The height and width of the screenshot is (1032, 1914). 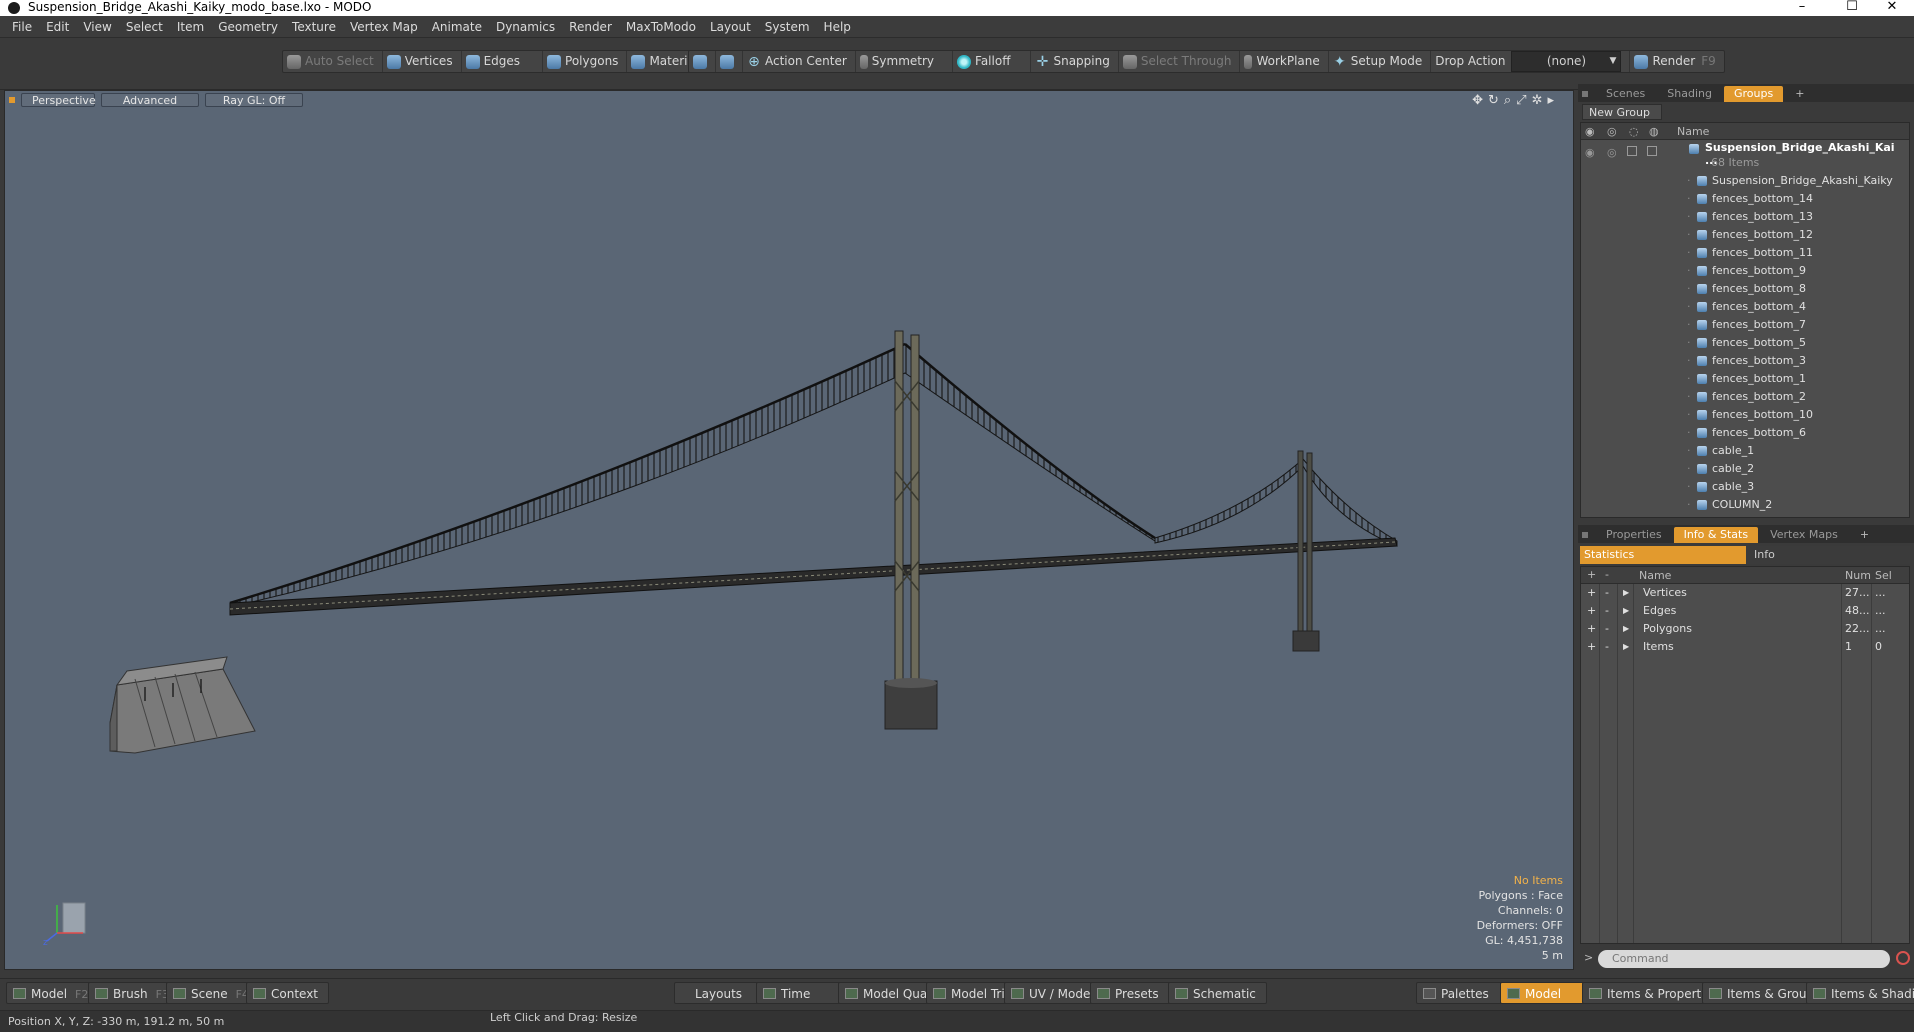 I want to click on render-column-icon: ◎, so click(x=1612, y=131).